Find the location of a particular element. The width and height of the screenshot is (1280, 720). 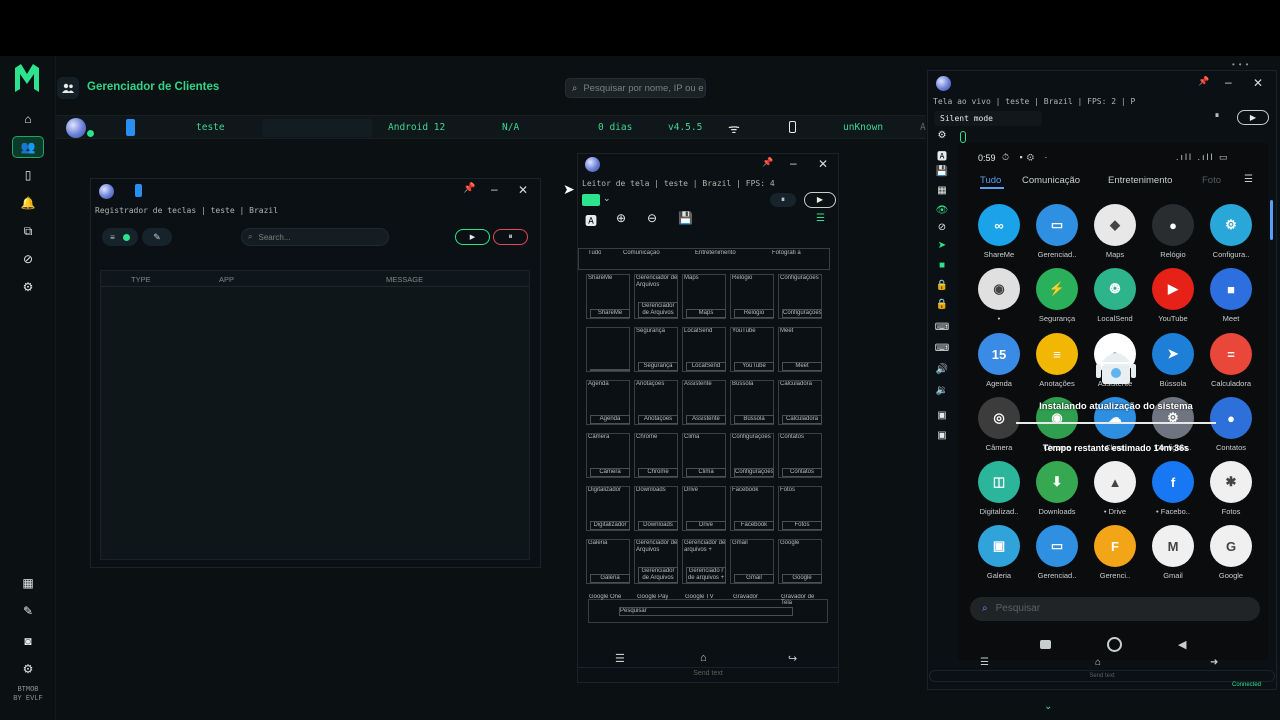

tools-icon: ✎ is located at coordinates (28, 611).